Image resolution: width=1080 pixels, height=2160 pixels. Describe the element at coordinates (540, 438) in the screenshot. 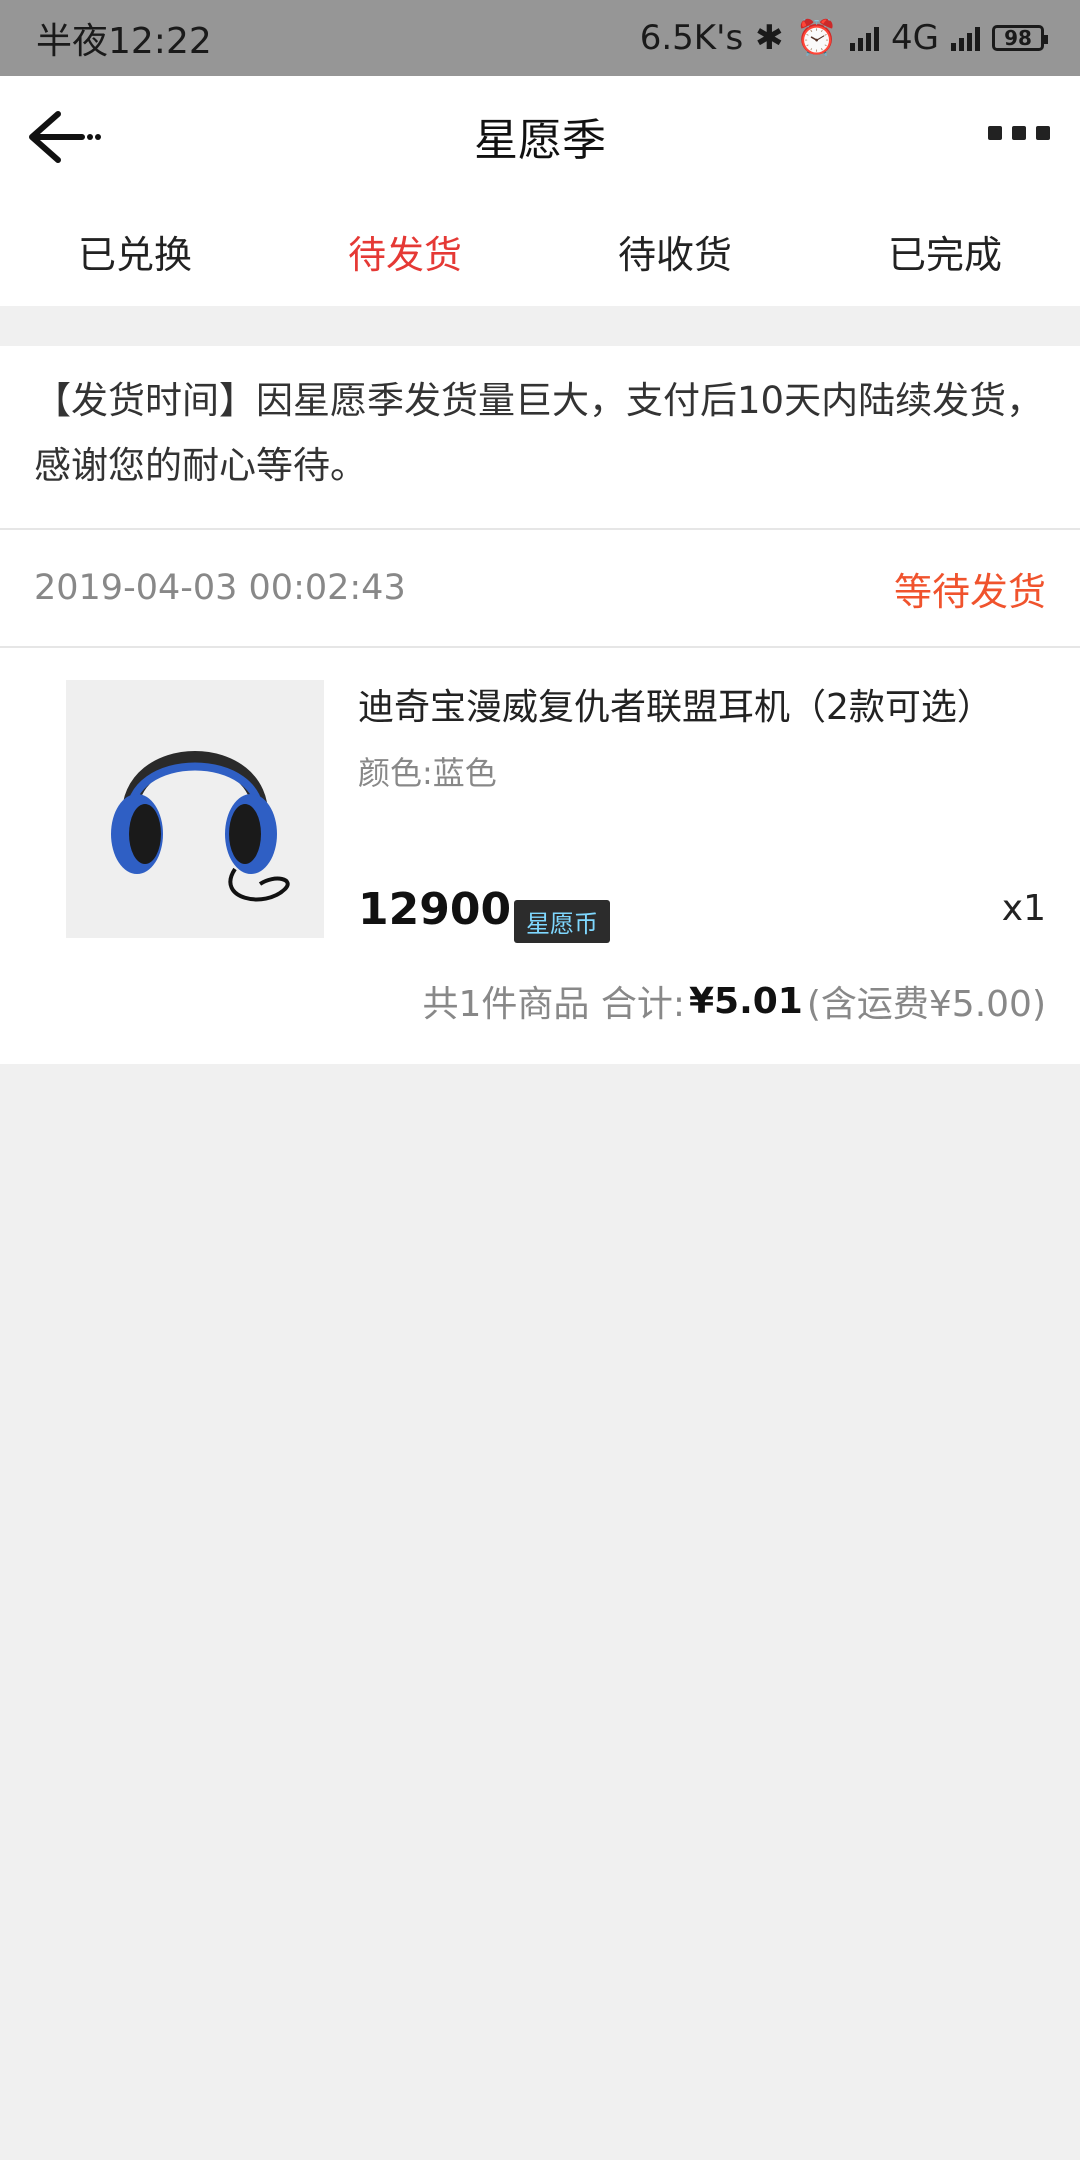

I see `shipping-notice: 【发货时间】因星愿季发货量巨大，支付后10天内陆续发货，感谢您的耐心等待。` at that location.